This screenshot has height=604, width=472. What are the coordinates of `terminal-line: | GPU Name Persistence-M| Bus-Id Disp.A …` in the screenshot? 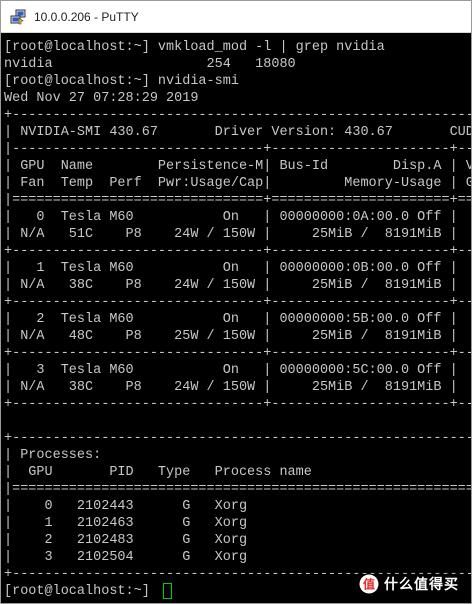 It's located at (237, 166).